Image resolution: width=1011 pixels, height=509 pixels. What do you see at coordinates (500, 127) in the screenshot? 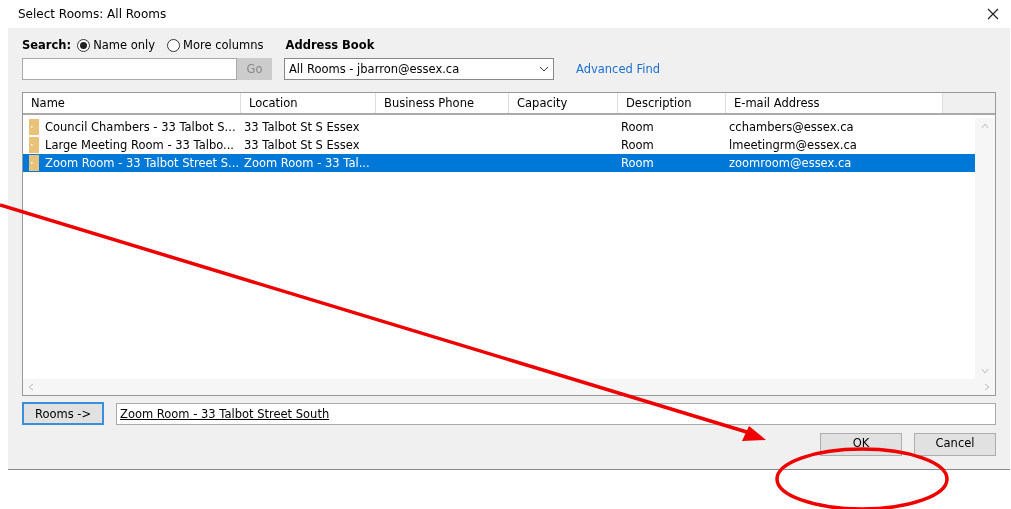
I see `table-row: Council Chambers - 33 Talbot S... 33 Talbot St S Essex Room cchambers@essex.ca` at bounding box center [500, 127].